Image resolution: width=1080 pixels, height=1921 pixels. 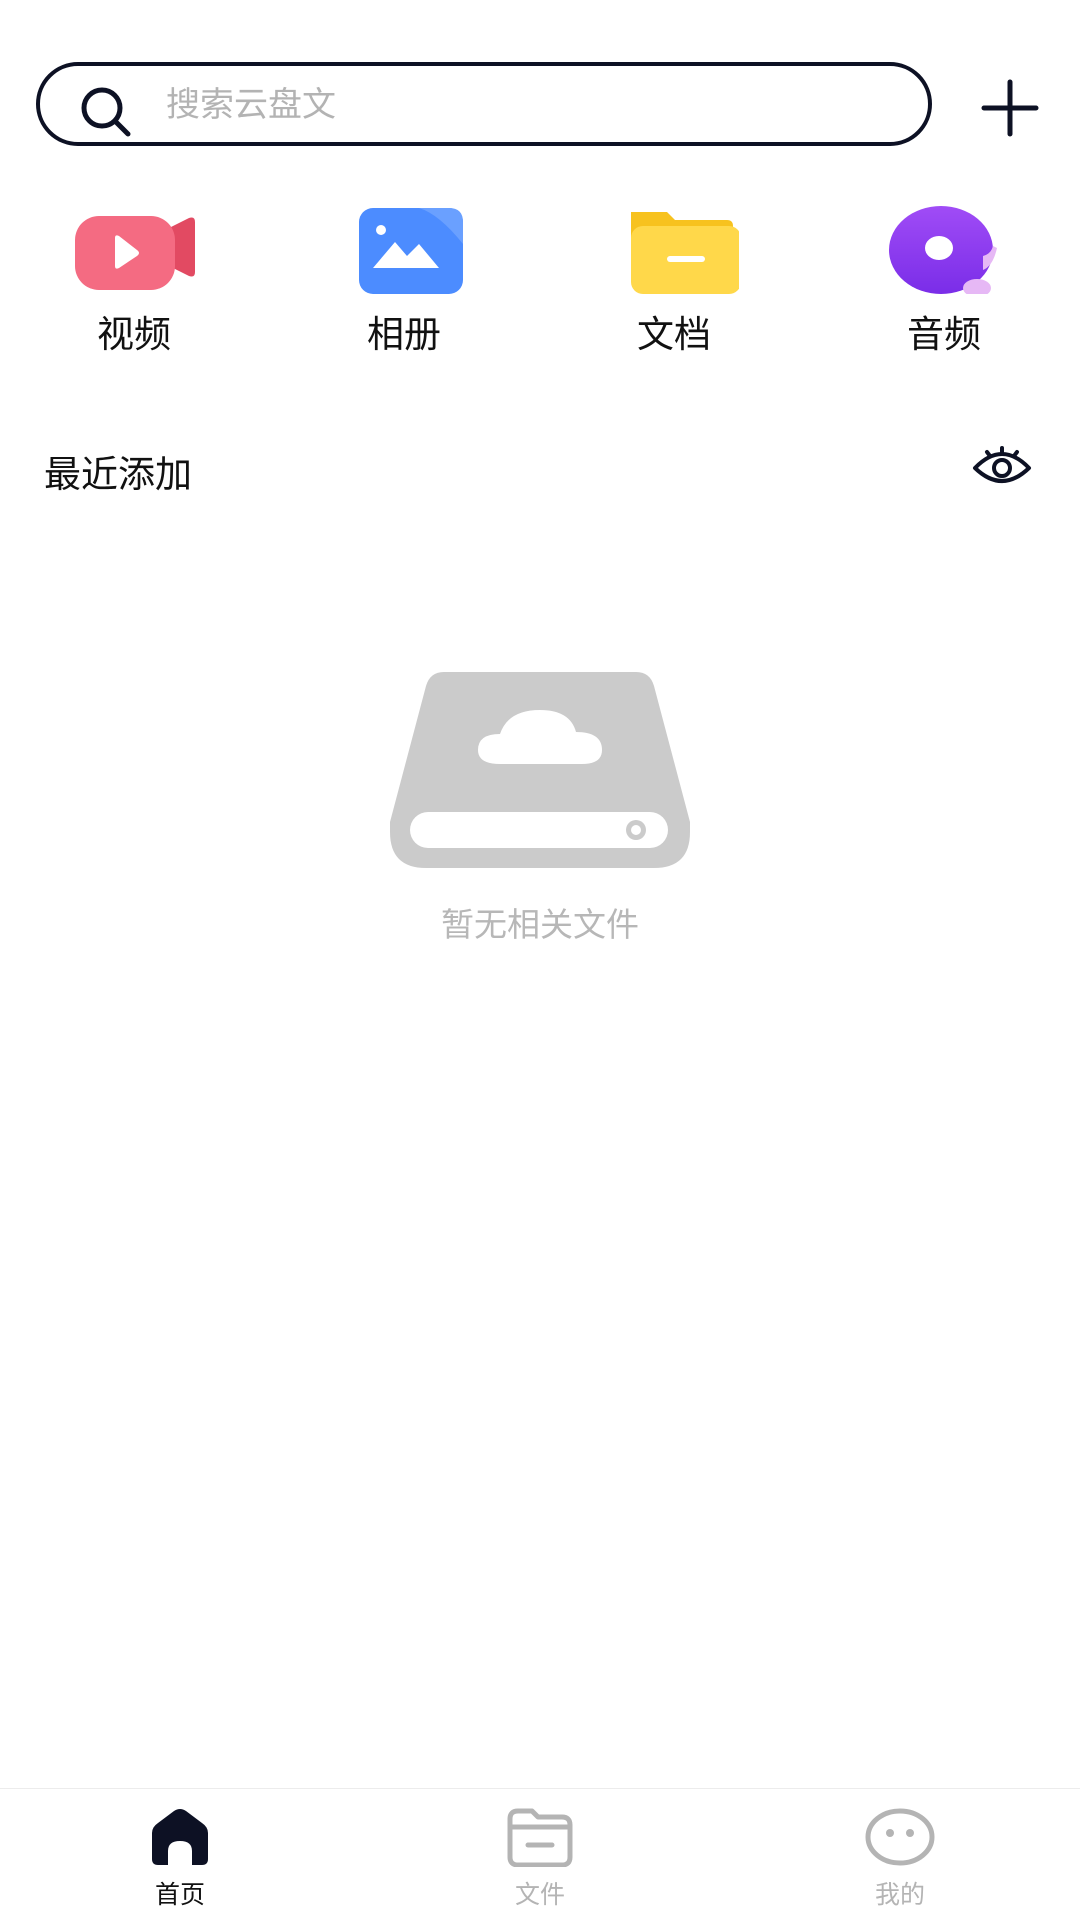 I want to click on profile-icon, so click(x=900, y=1837).